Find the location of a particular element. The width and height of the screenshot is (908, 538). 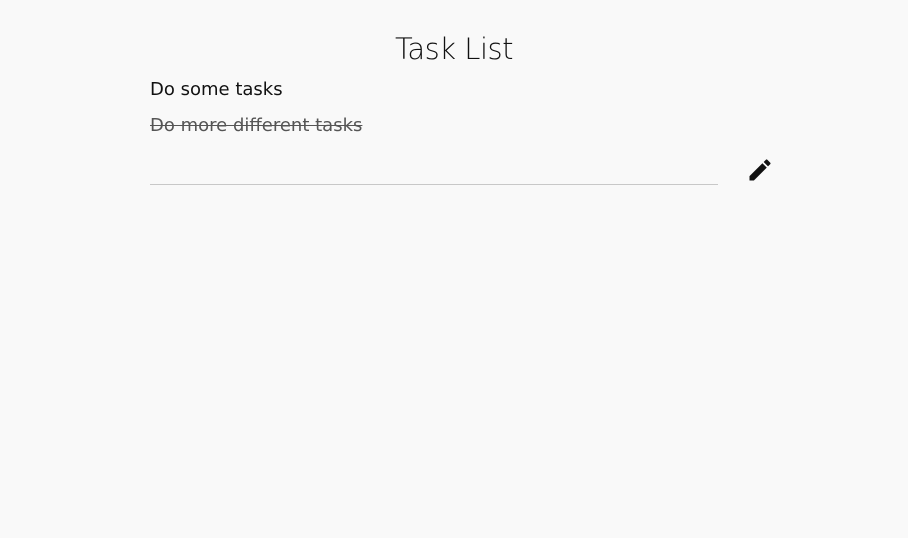

new-task-input is located at coordinates (434, 171).